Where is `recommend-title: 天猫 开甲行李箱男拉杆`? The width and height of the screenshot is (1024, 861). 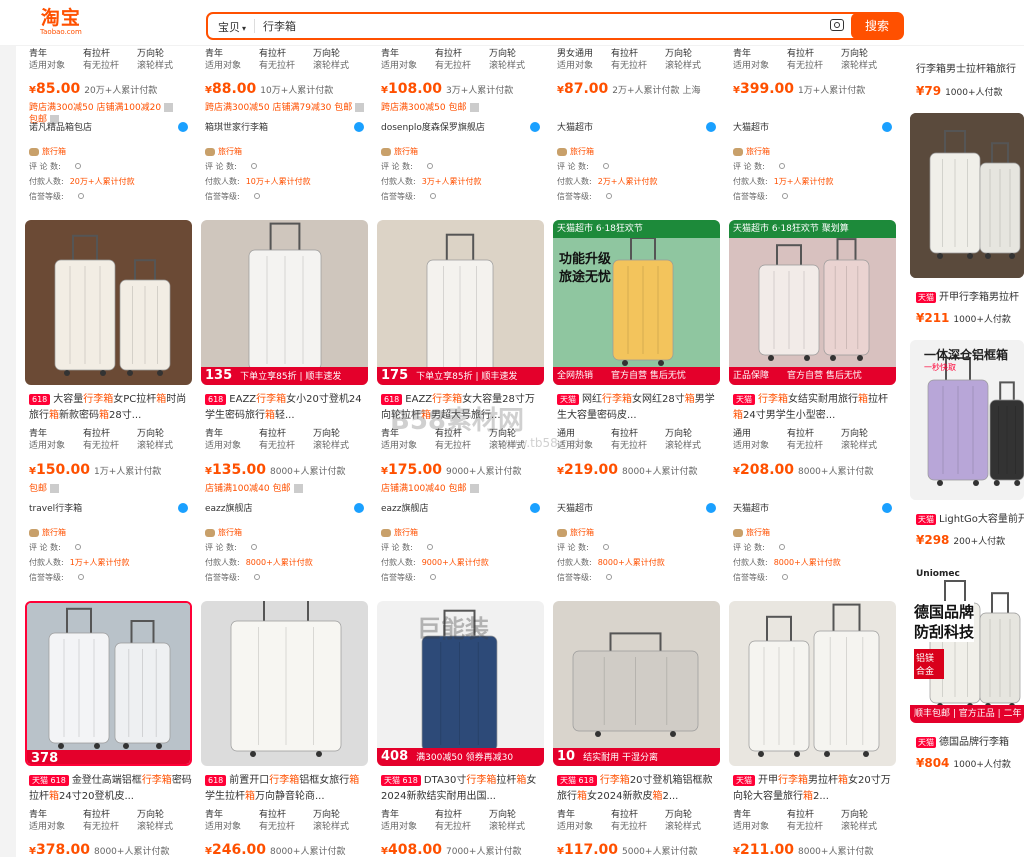 recommend-title: 天猫 开甲行李箱男拉杆 is located at coordinates (967, 295).